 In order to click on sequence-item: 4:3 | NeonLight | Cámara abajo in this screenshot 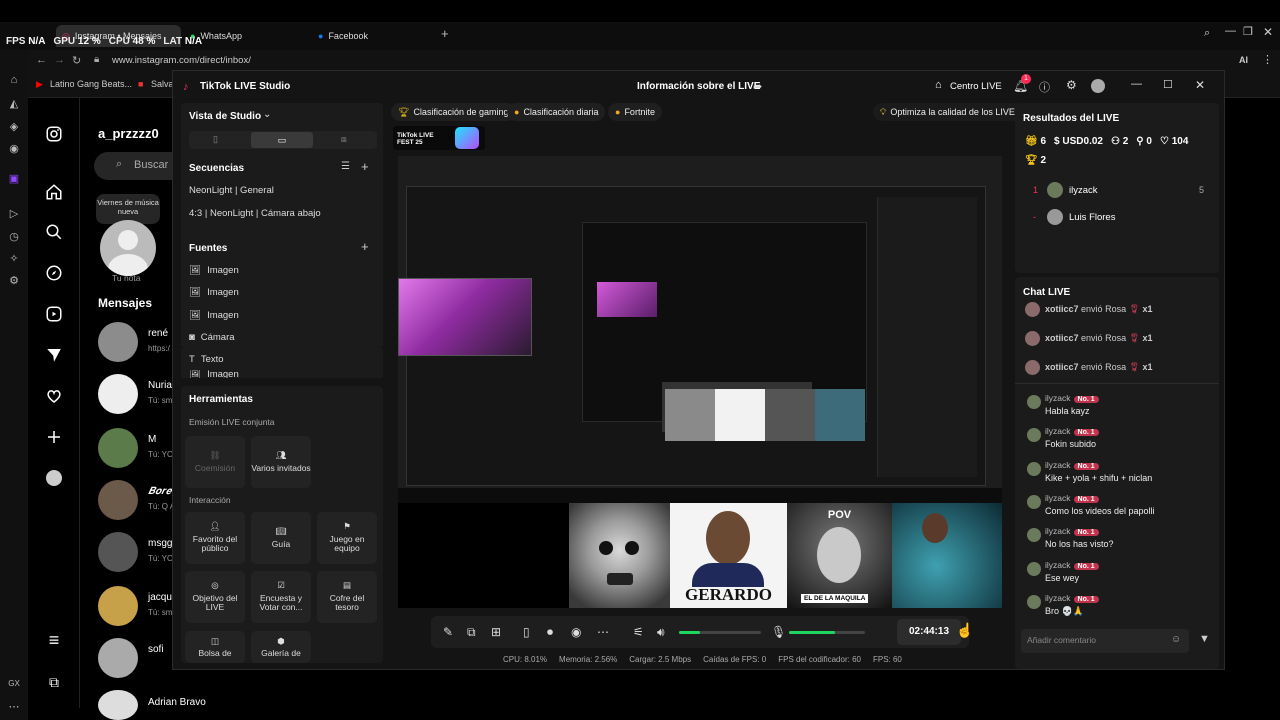, I will do `click(255, 213)`.